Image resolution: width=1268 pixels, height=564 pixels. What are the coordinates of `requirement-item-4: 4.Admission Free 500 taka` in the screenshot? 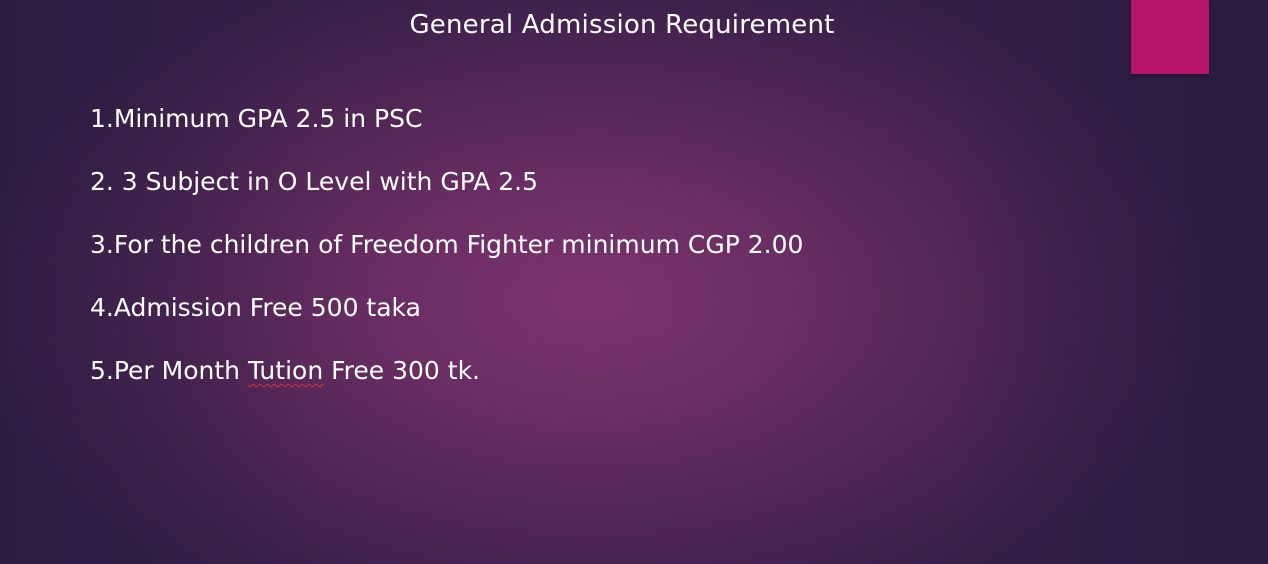 It's located at (446, 308).